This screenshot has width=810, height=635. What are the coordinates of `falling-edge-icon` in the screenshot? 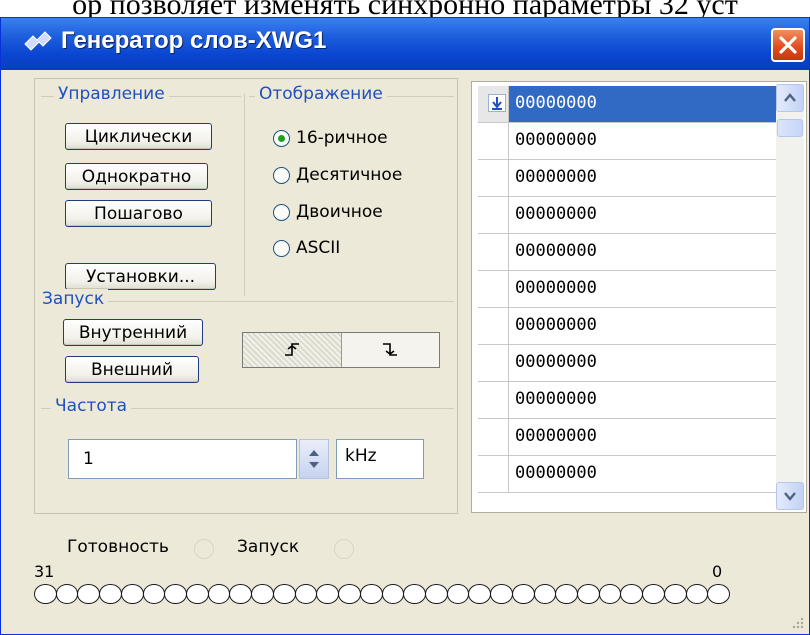 It's located at (390, 349).